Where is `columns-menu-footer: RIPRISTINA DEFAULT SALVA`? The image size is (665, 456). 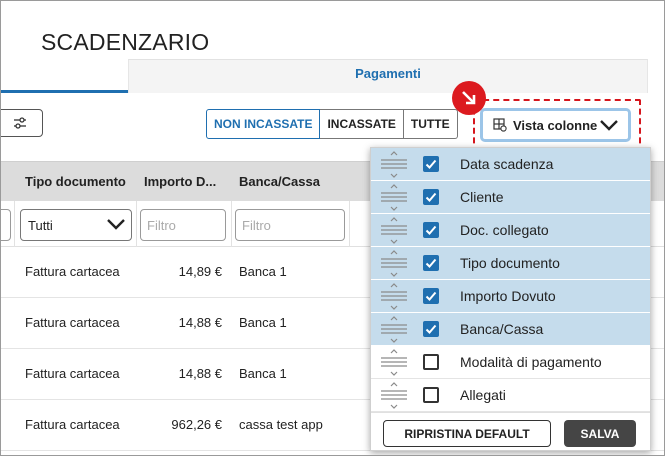 columns-menu-footer: RIPRISTINA DEFAULT SALVA is located at coordinates (510, 431).